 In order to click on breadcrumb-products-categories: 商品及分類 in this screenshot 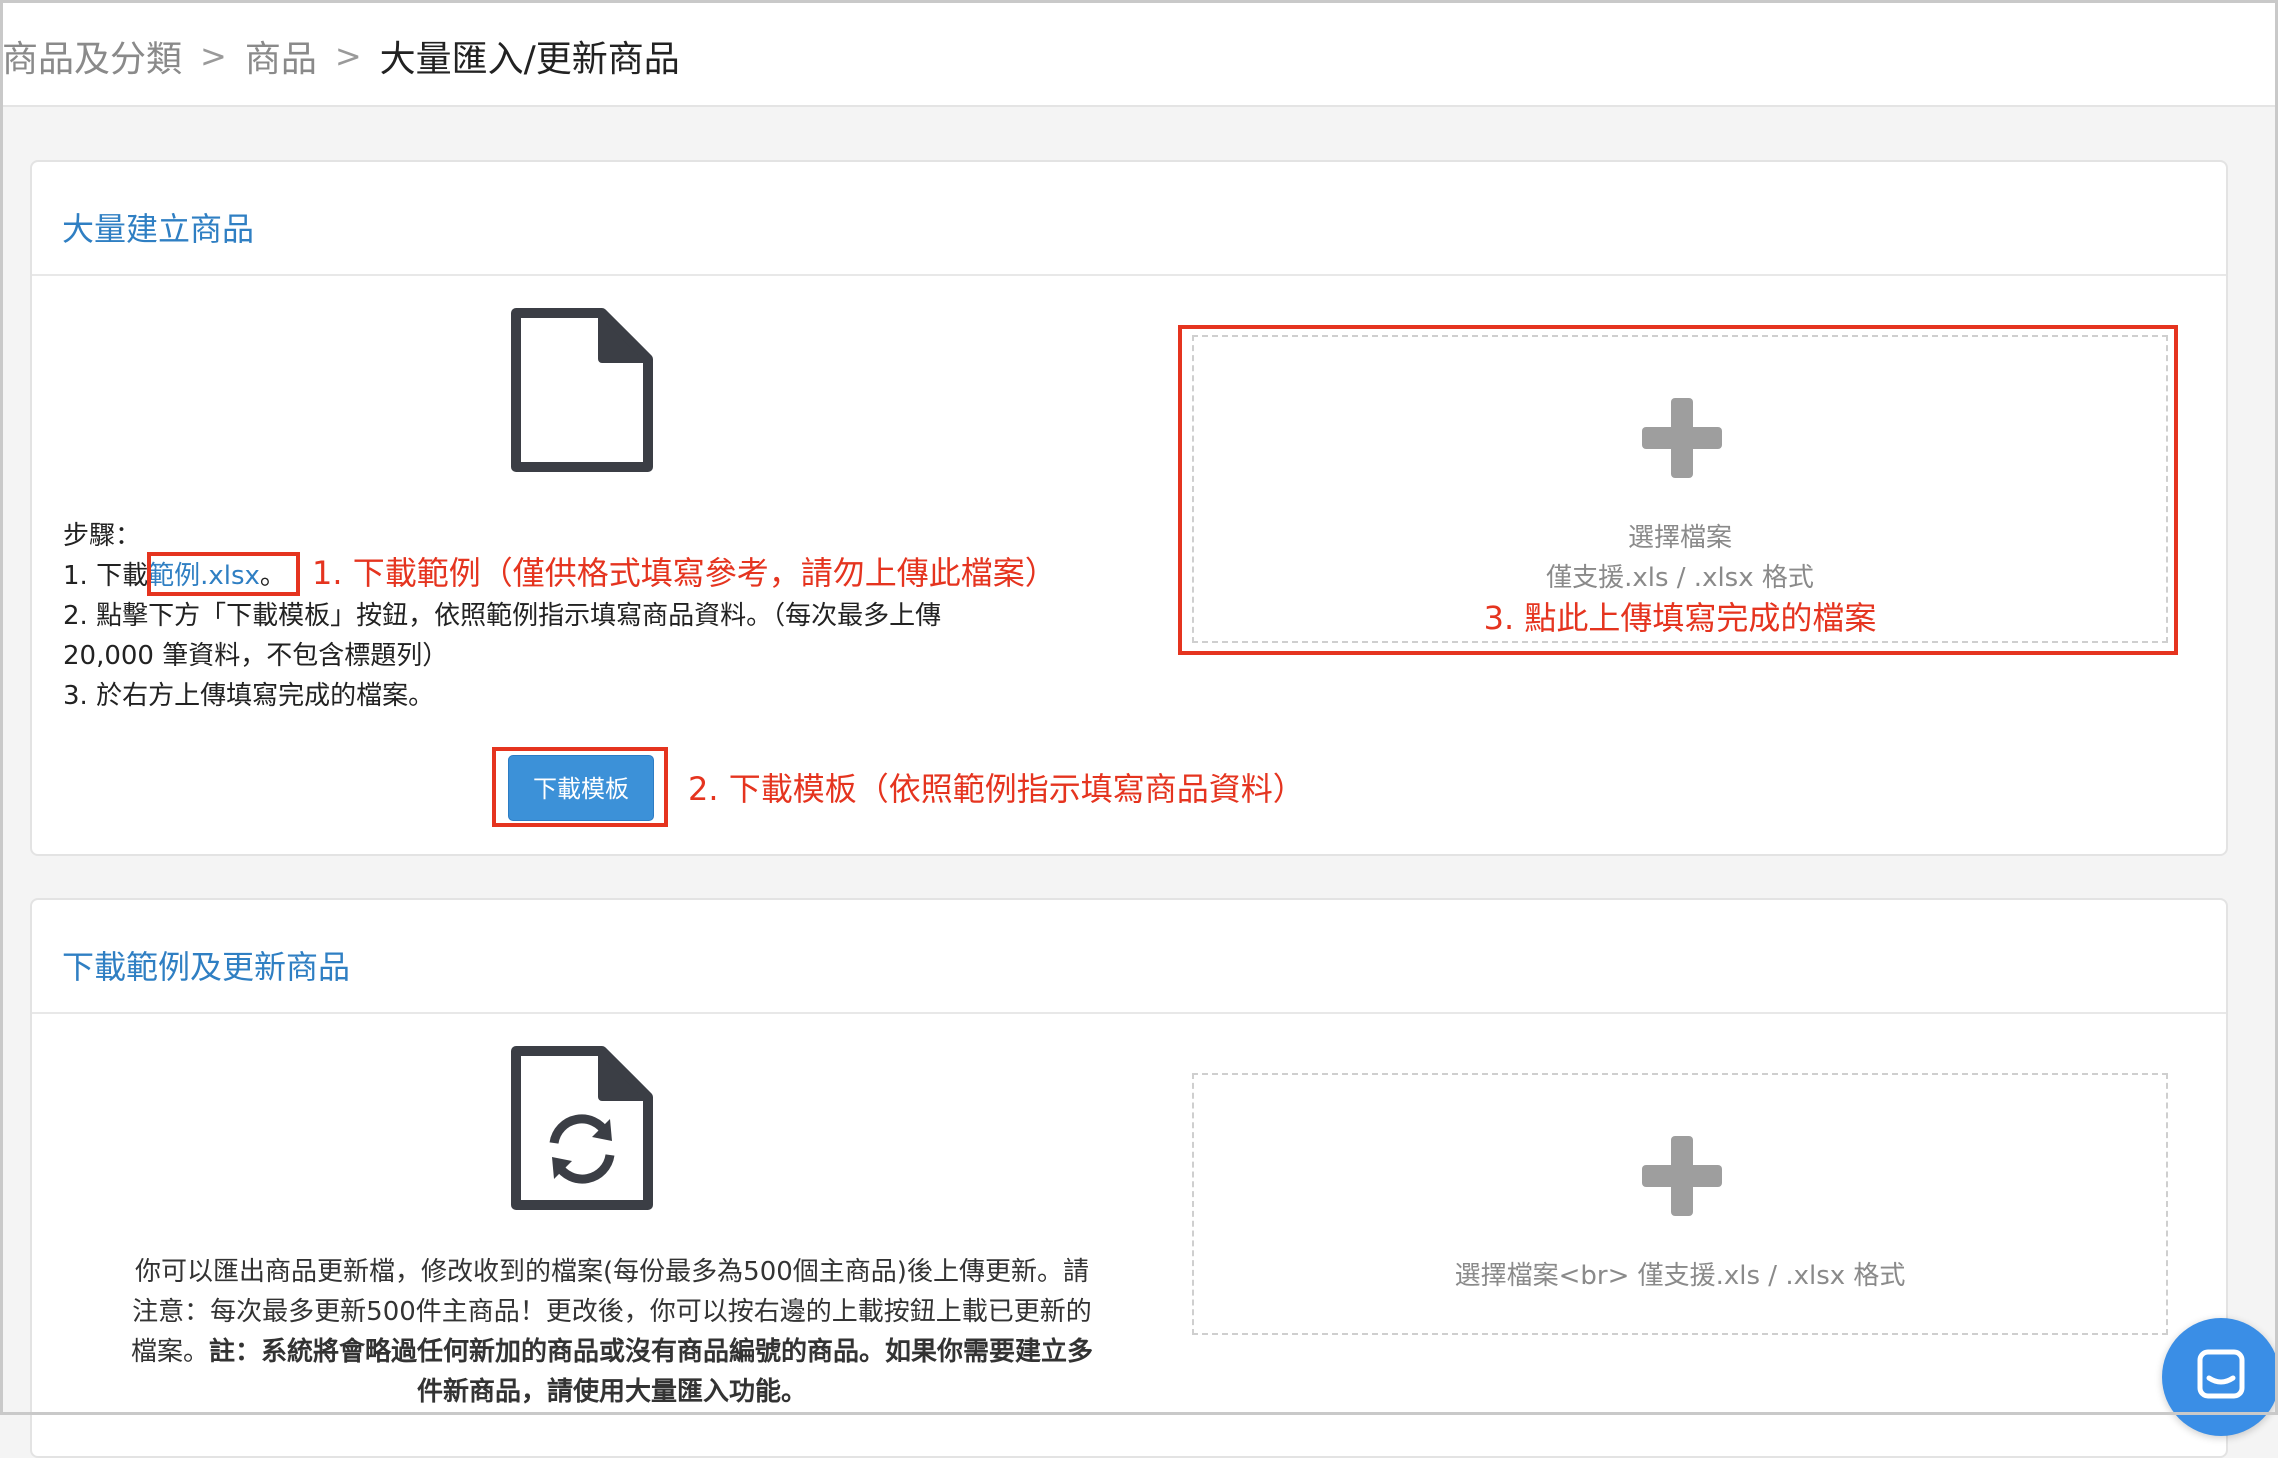, I will do `click(92, 56)`.